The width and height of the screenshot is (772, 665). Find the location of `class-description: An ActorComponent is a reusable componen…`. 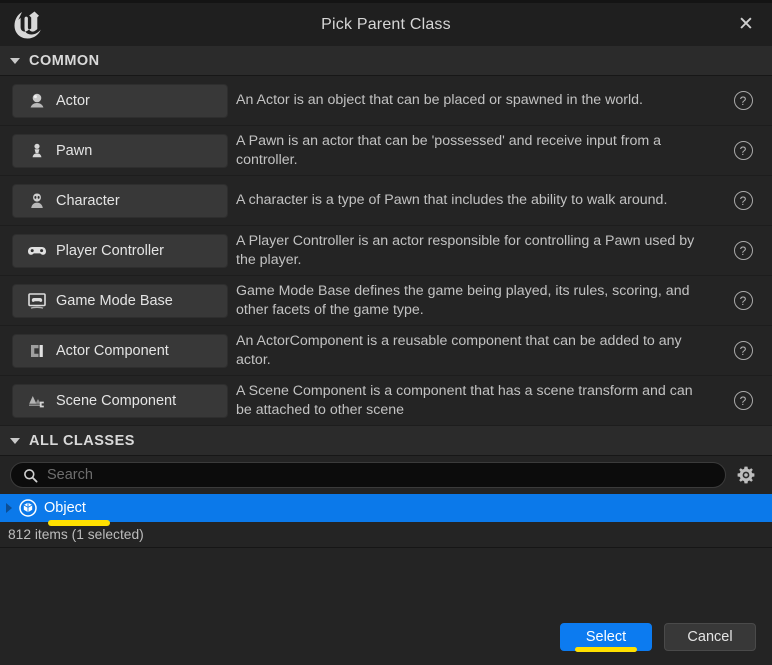

class-description: An ActorComponent is a reusable componen… is located at coordinates (459, 350).